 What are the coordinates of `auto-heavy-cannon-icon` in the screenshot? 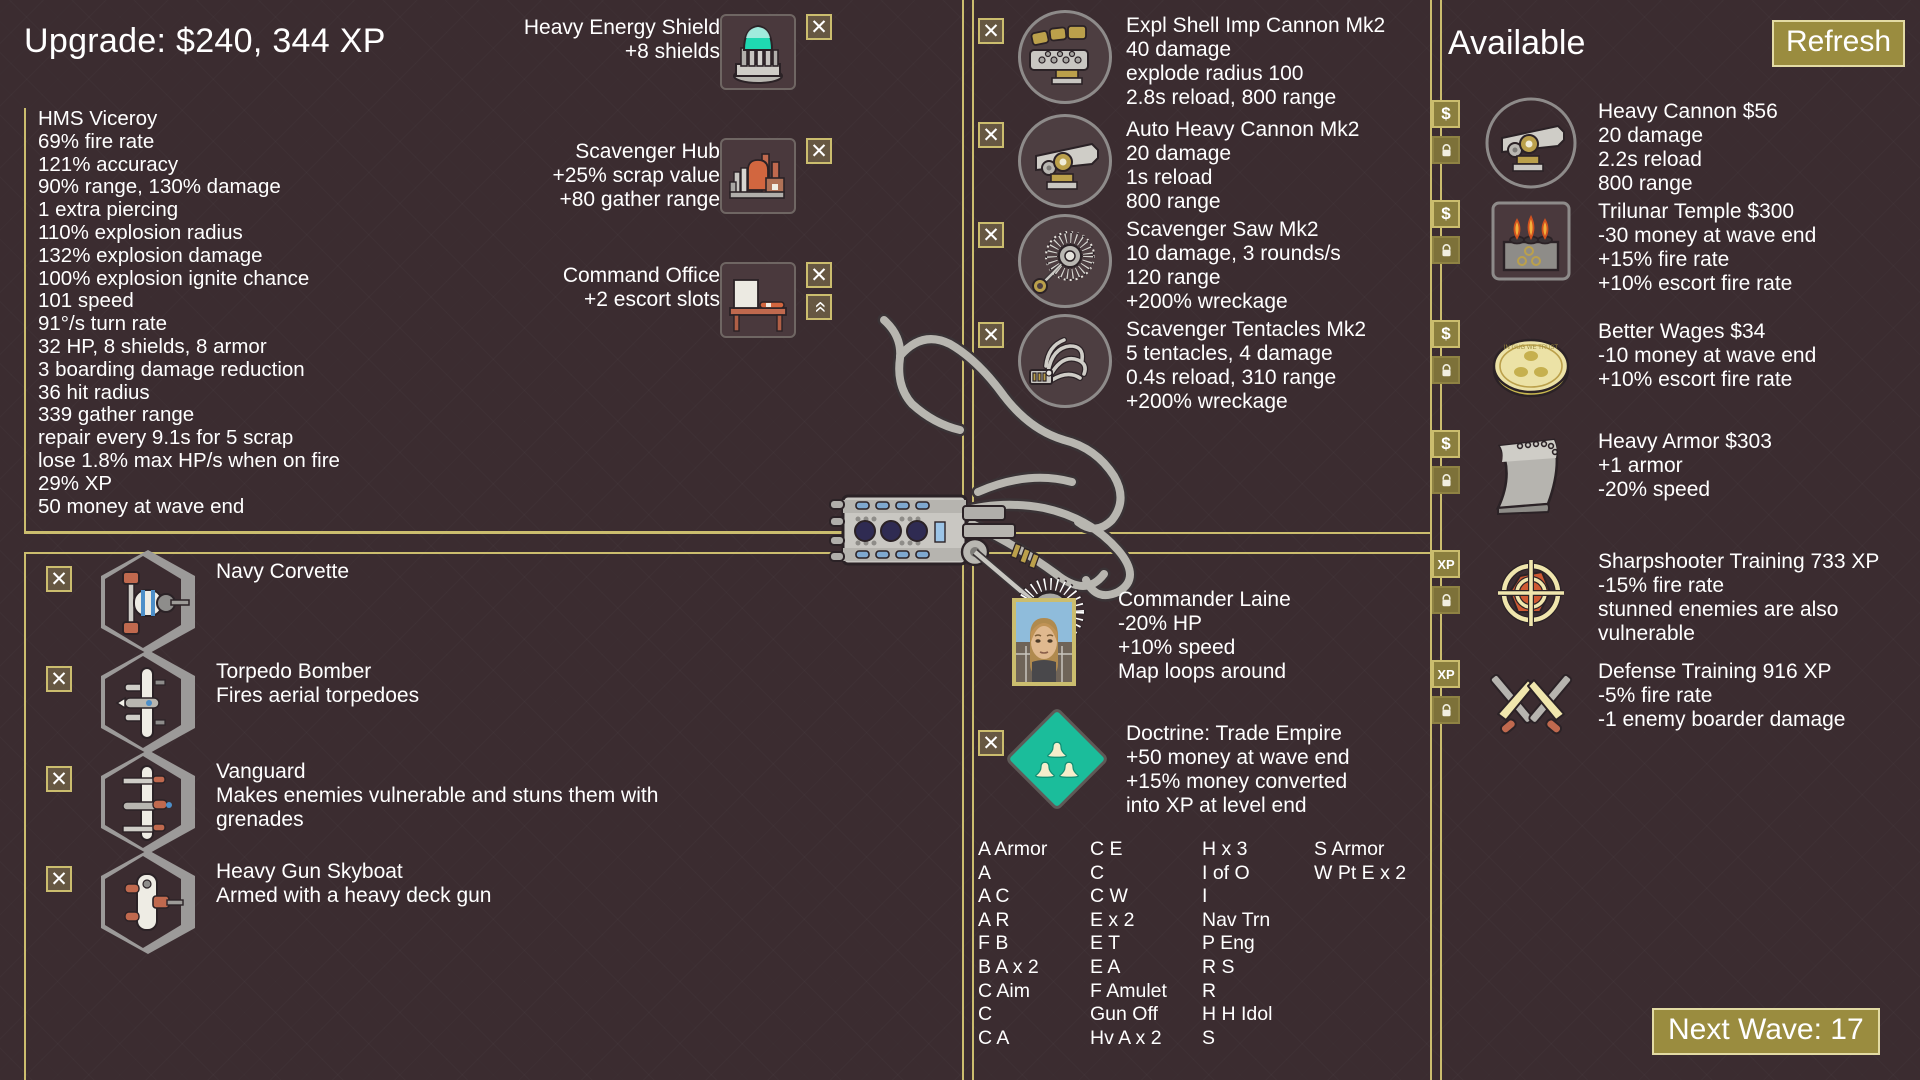 It's located at (1065, 161).